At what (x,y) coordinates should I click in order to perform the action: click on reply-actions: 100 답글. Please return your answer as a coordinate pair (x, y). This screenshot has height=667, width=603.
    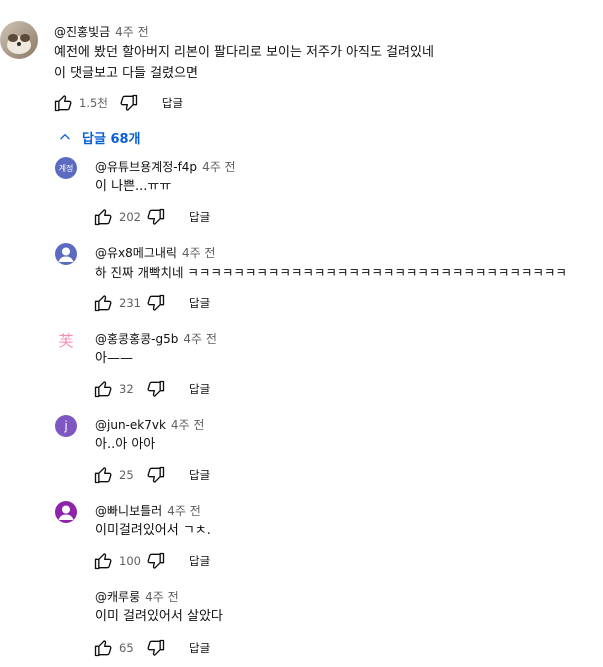
    Looking at the image, I should click on (151, 561).